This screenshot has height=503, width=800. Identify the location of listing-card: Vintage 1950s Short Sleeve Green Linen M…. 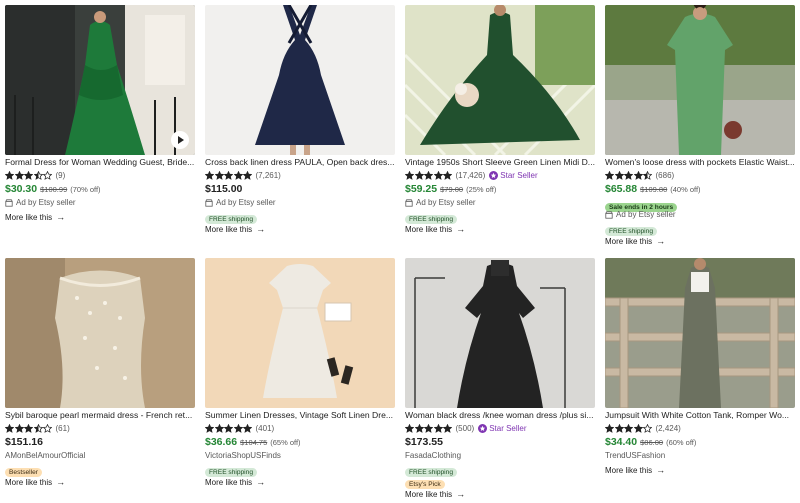
(500, 120).